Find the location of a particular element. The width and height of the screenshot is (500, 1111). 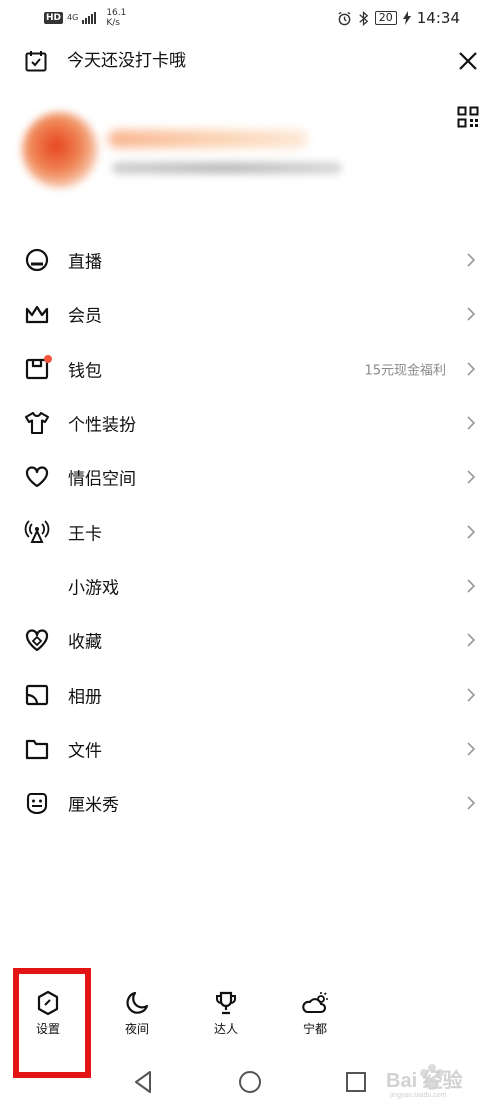

bluetooth-icon is located at coordinates (364, 18).